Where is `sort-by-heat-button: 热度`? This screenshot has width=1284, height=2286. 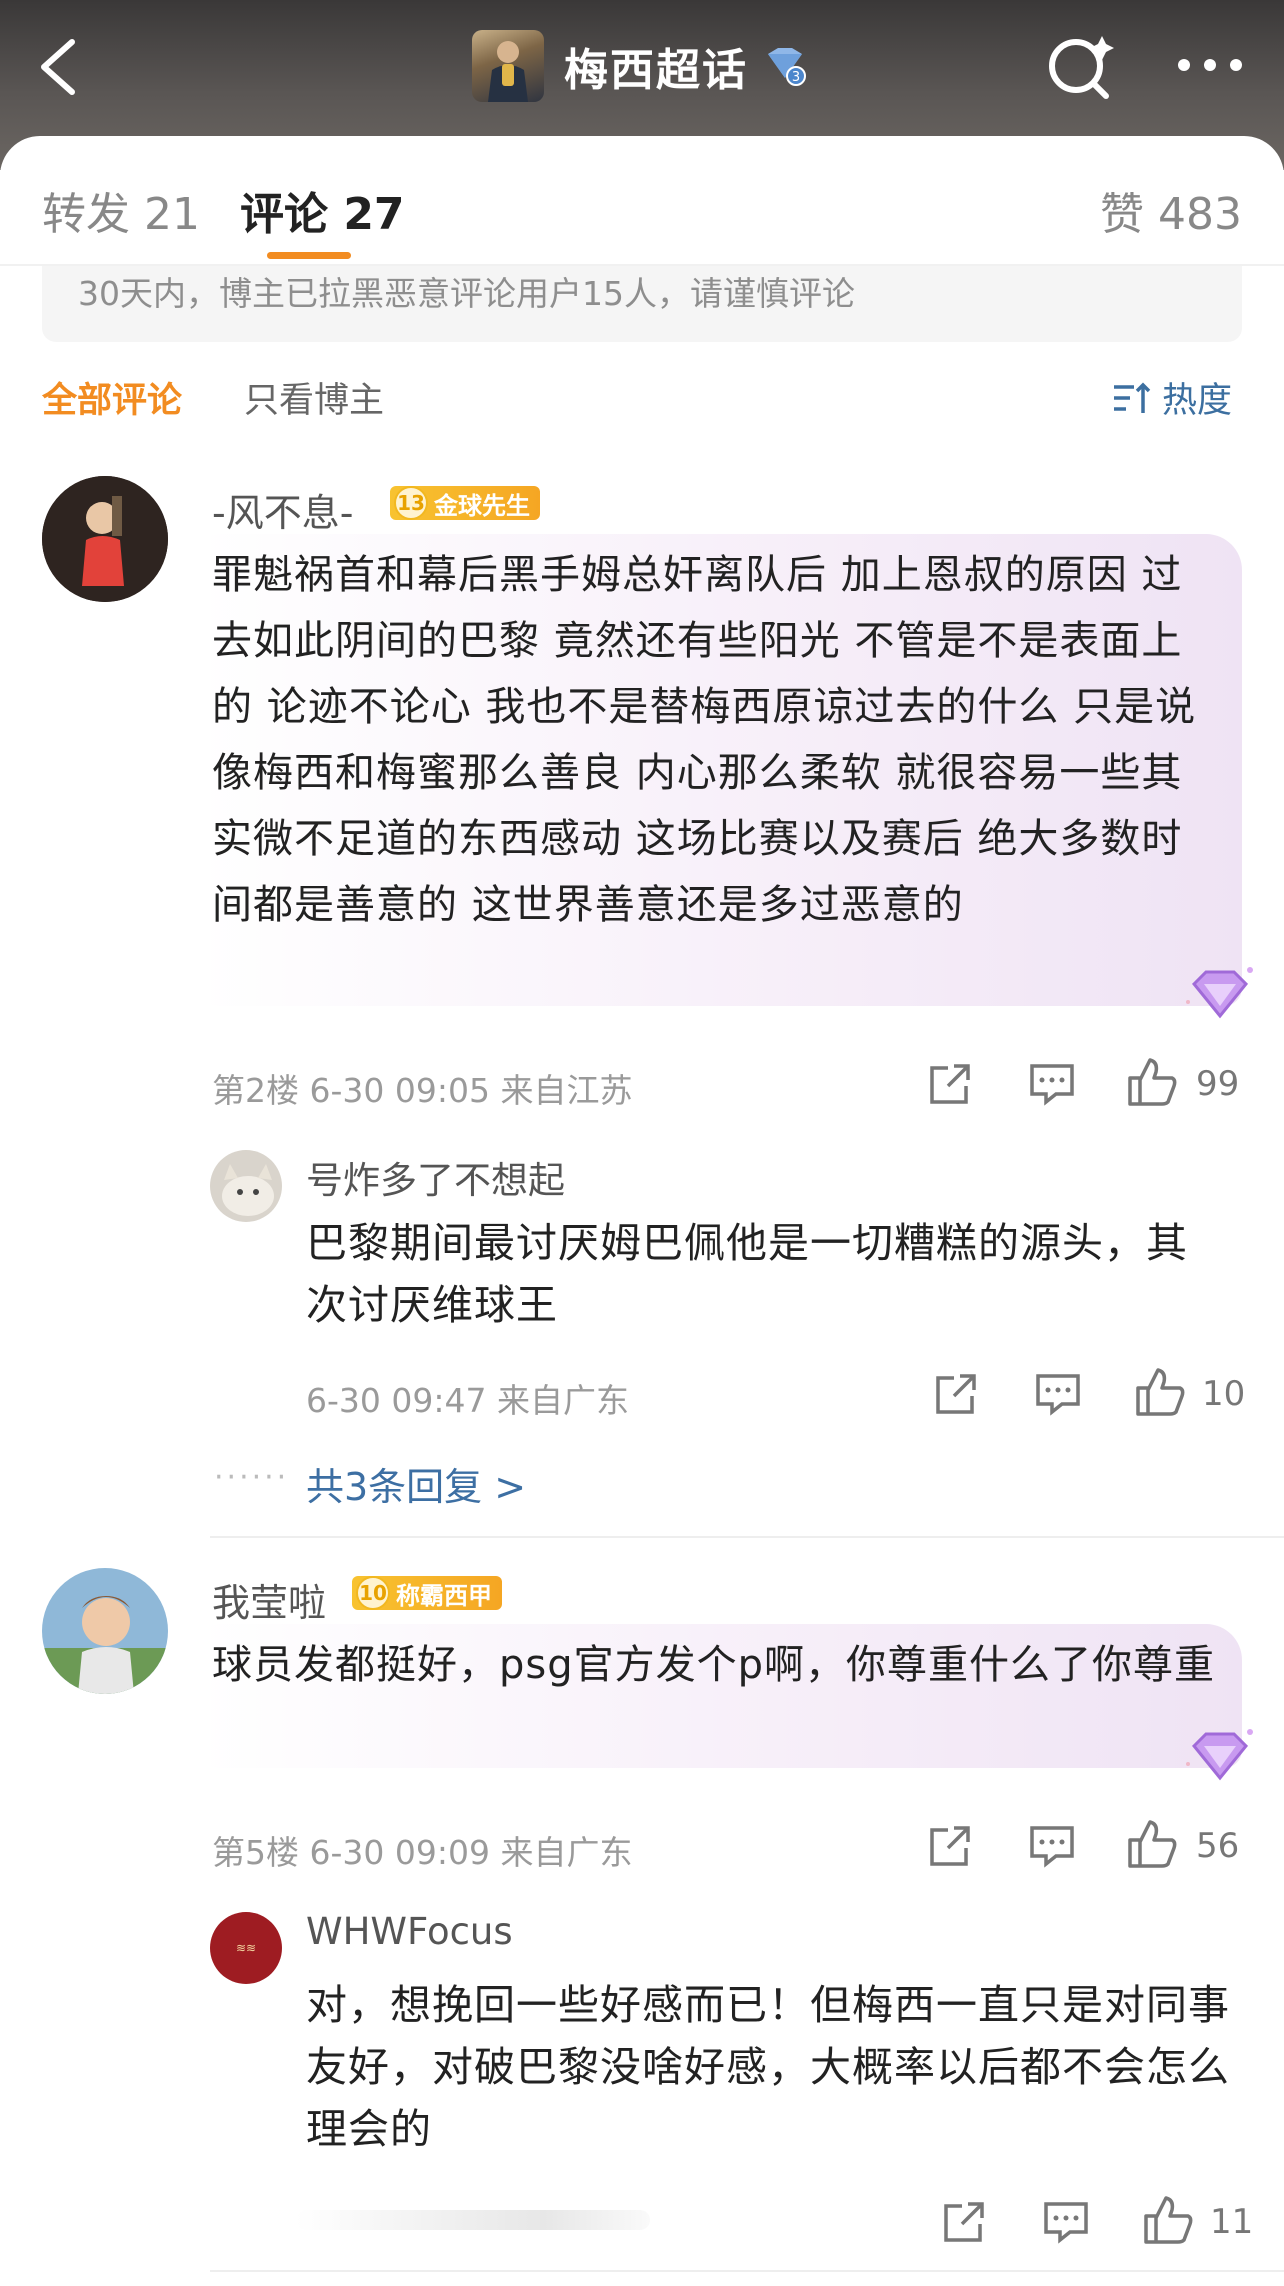
sort-by-heat-button: 热度 is located at coordinates (1172, 397).